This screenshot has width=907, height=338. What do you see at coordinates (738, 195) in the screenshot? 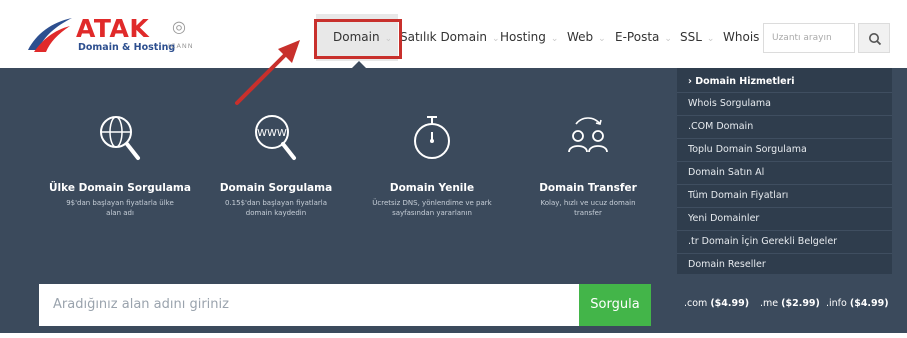
I see `dropdown-item: Tüm Domain Fiyatları` at bounding box center [738, 195].